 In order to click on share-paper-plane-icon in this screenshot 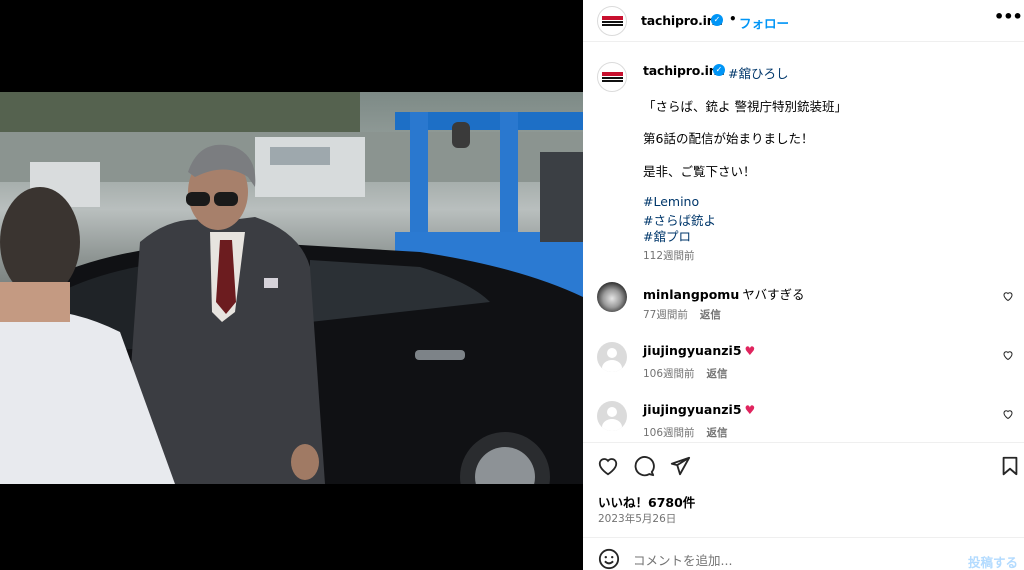, I will do `click(680, 466)`.